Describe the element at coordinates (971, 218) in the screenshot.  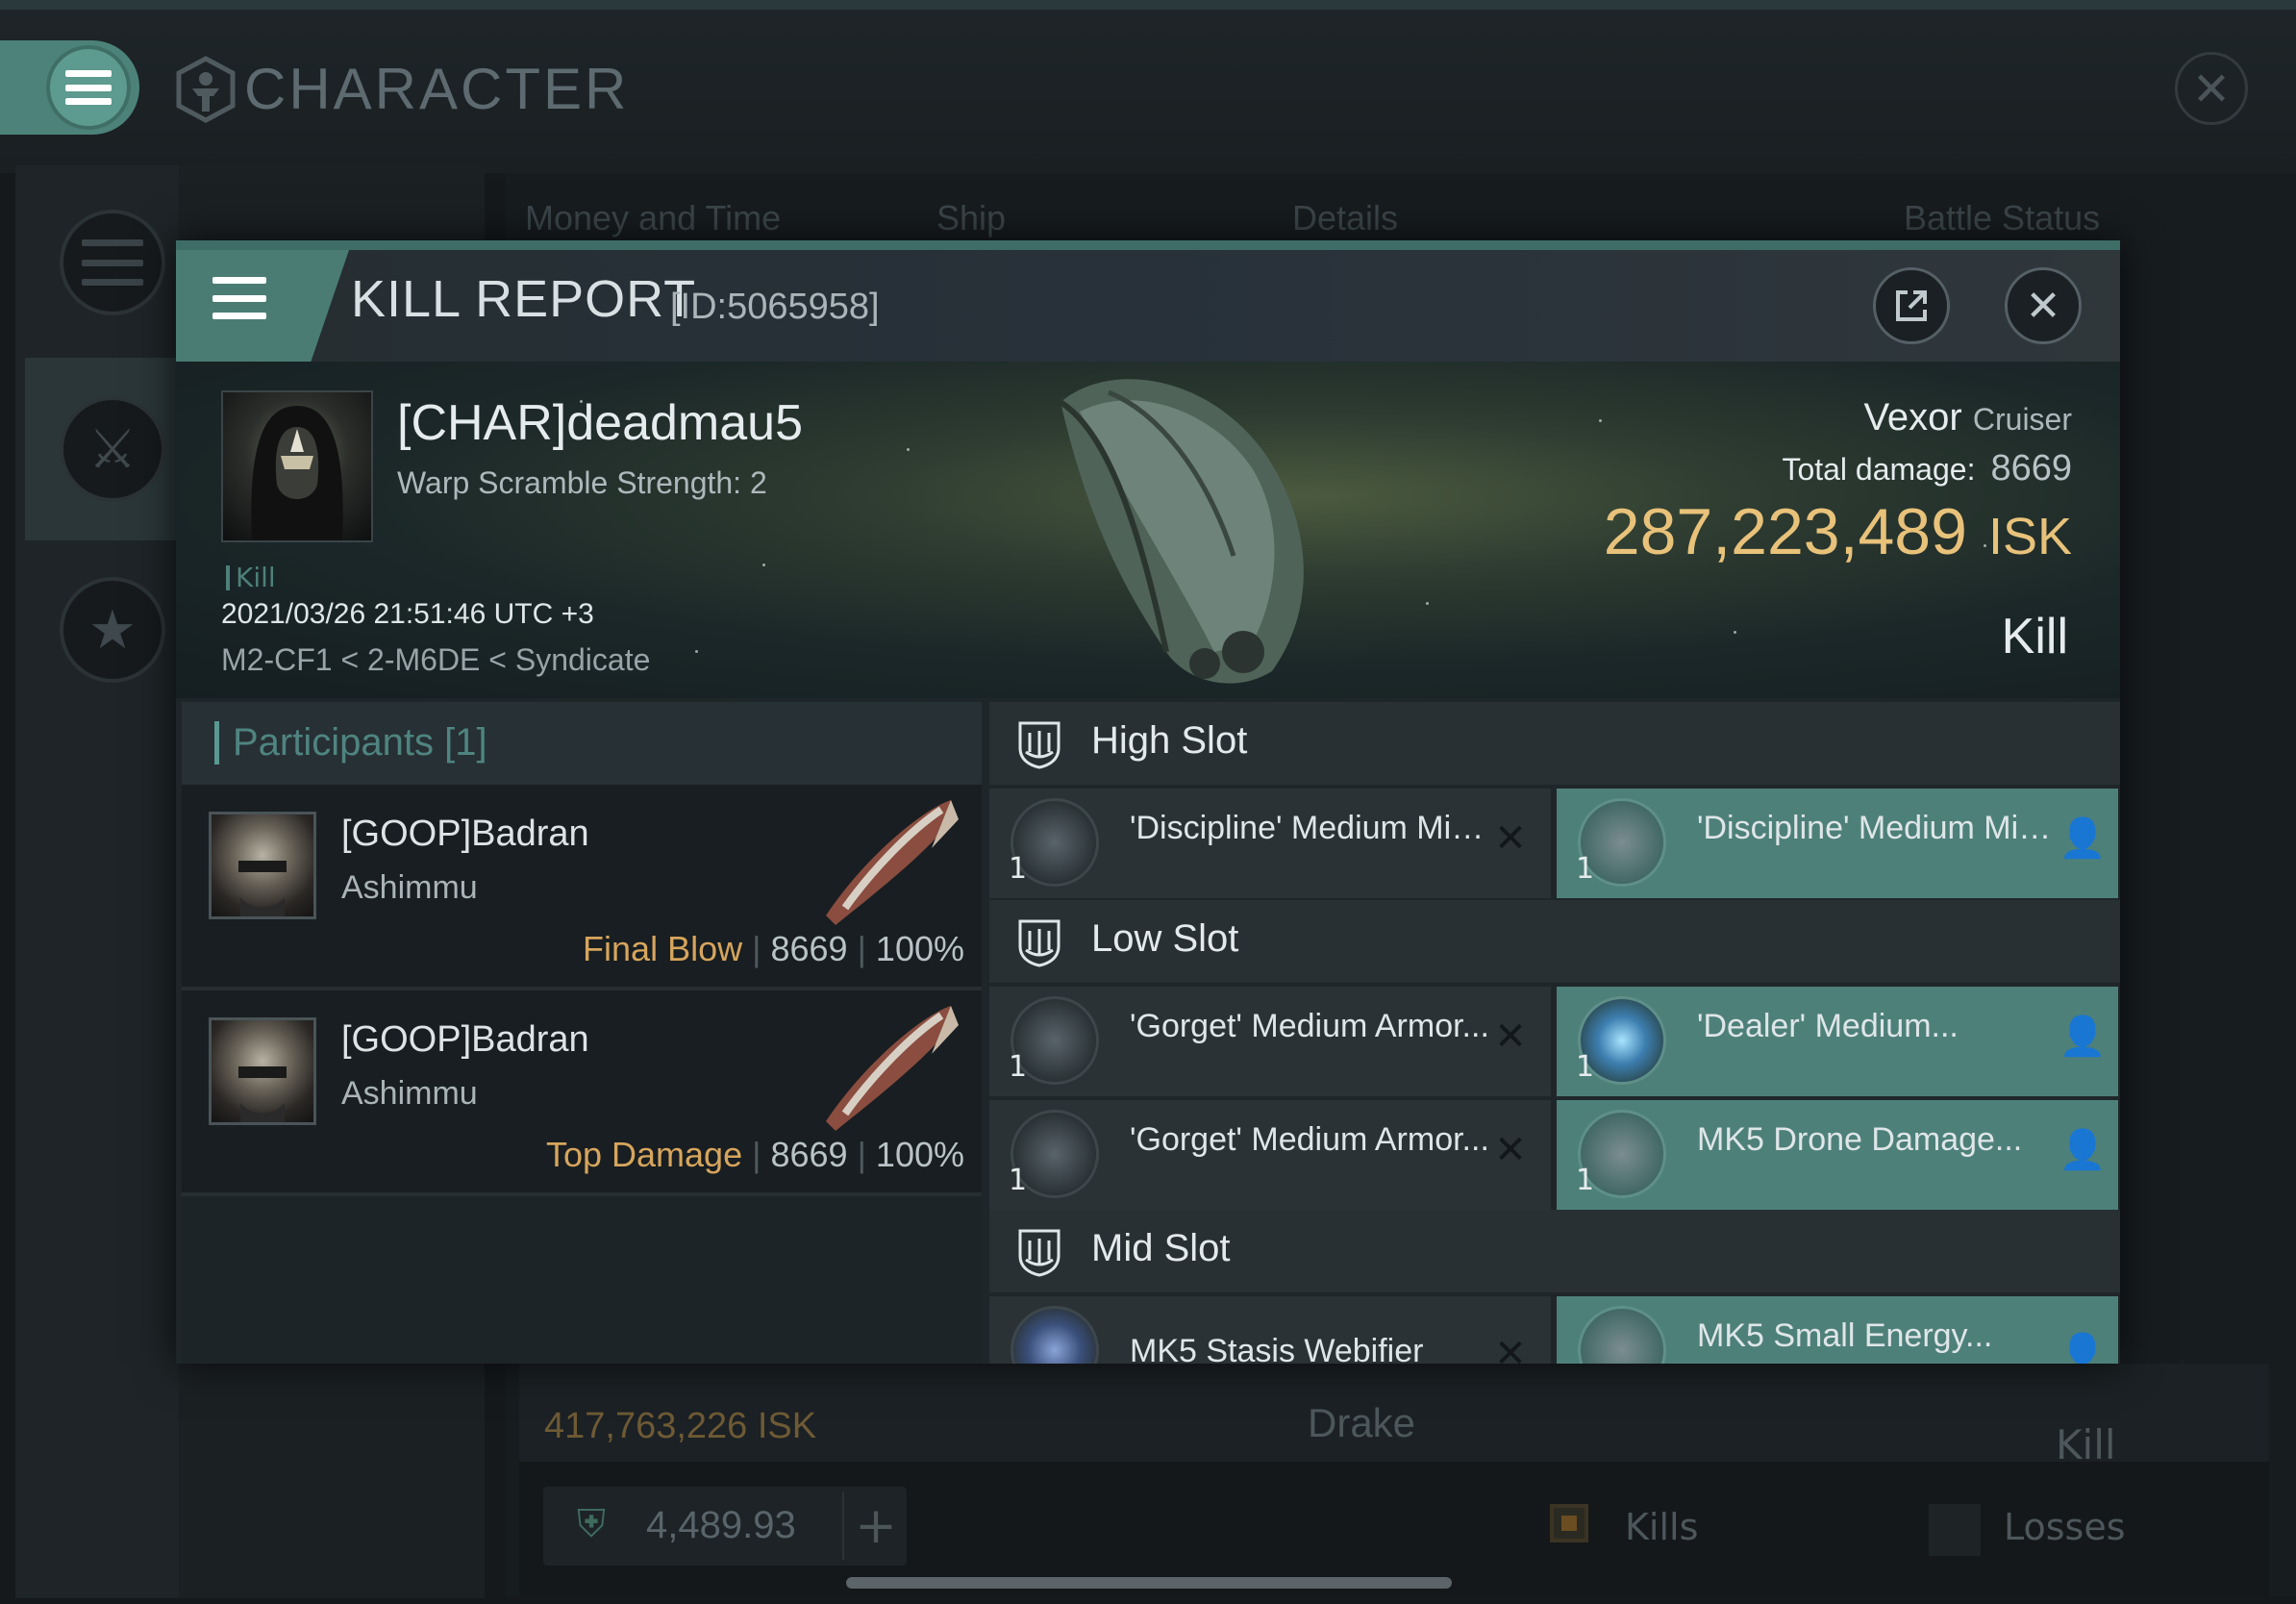
I see `bg-tab-ship: Ship` at that location.